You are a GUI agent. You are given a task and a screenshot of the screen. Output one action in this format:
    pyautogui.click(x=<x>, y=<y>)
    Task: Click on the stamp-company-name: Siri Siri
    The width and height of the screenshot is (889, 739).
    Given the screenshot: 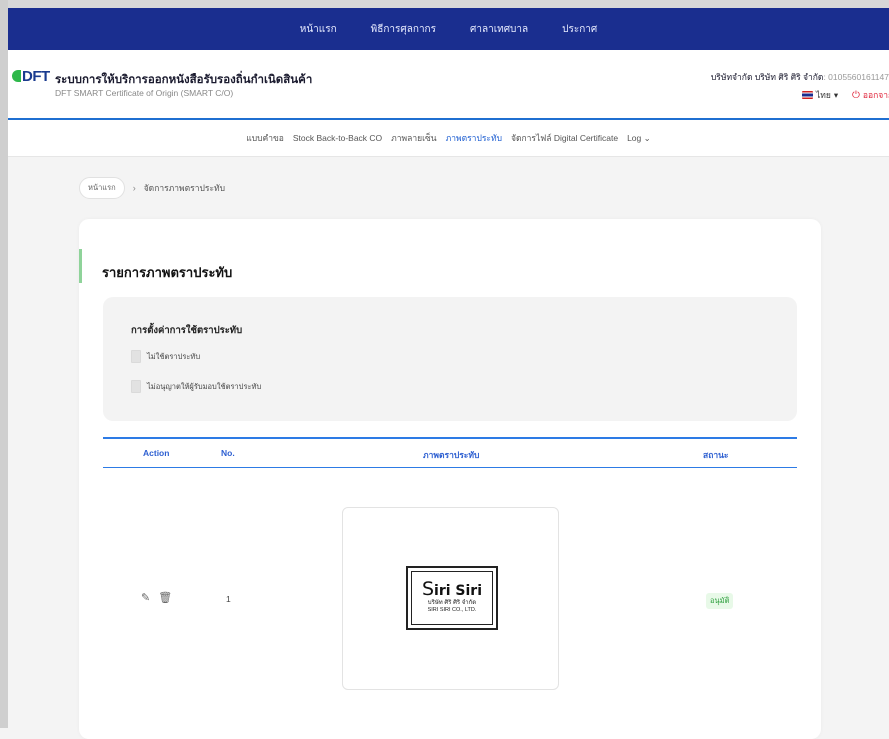 What is the action you would take?
    pyautogui.click(x=452, y=589)
    